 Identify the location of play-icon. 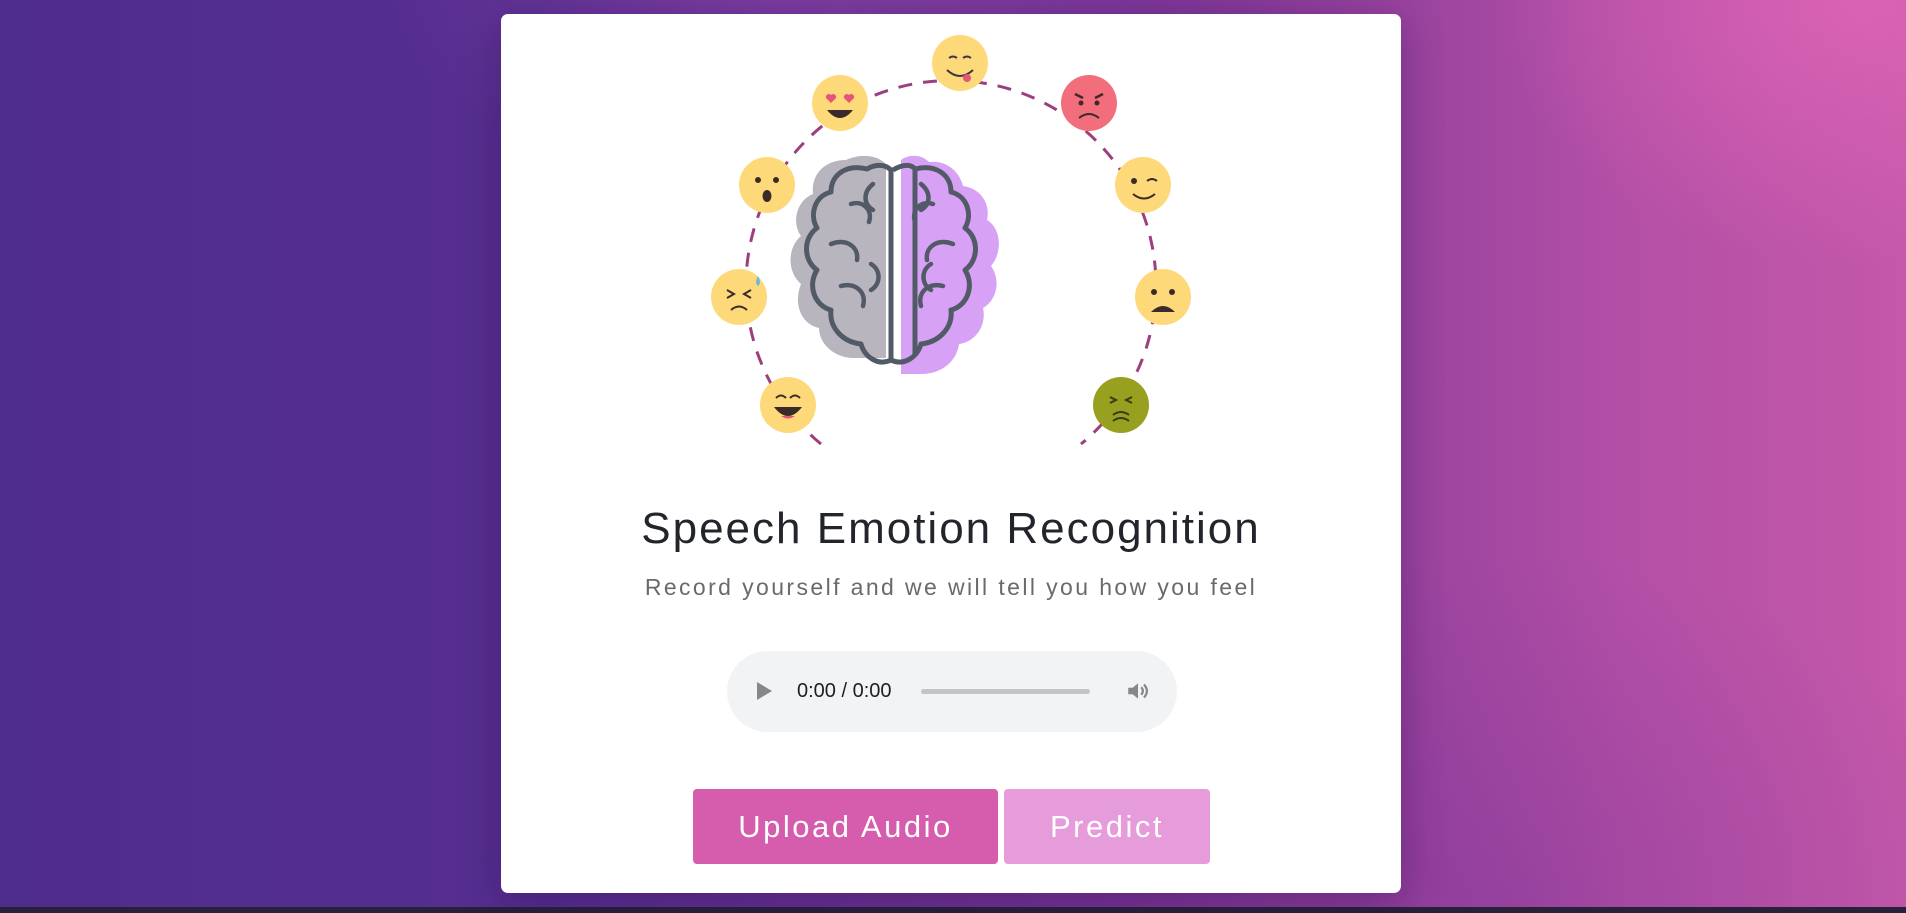
(764, 691).